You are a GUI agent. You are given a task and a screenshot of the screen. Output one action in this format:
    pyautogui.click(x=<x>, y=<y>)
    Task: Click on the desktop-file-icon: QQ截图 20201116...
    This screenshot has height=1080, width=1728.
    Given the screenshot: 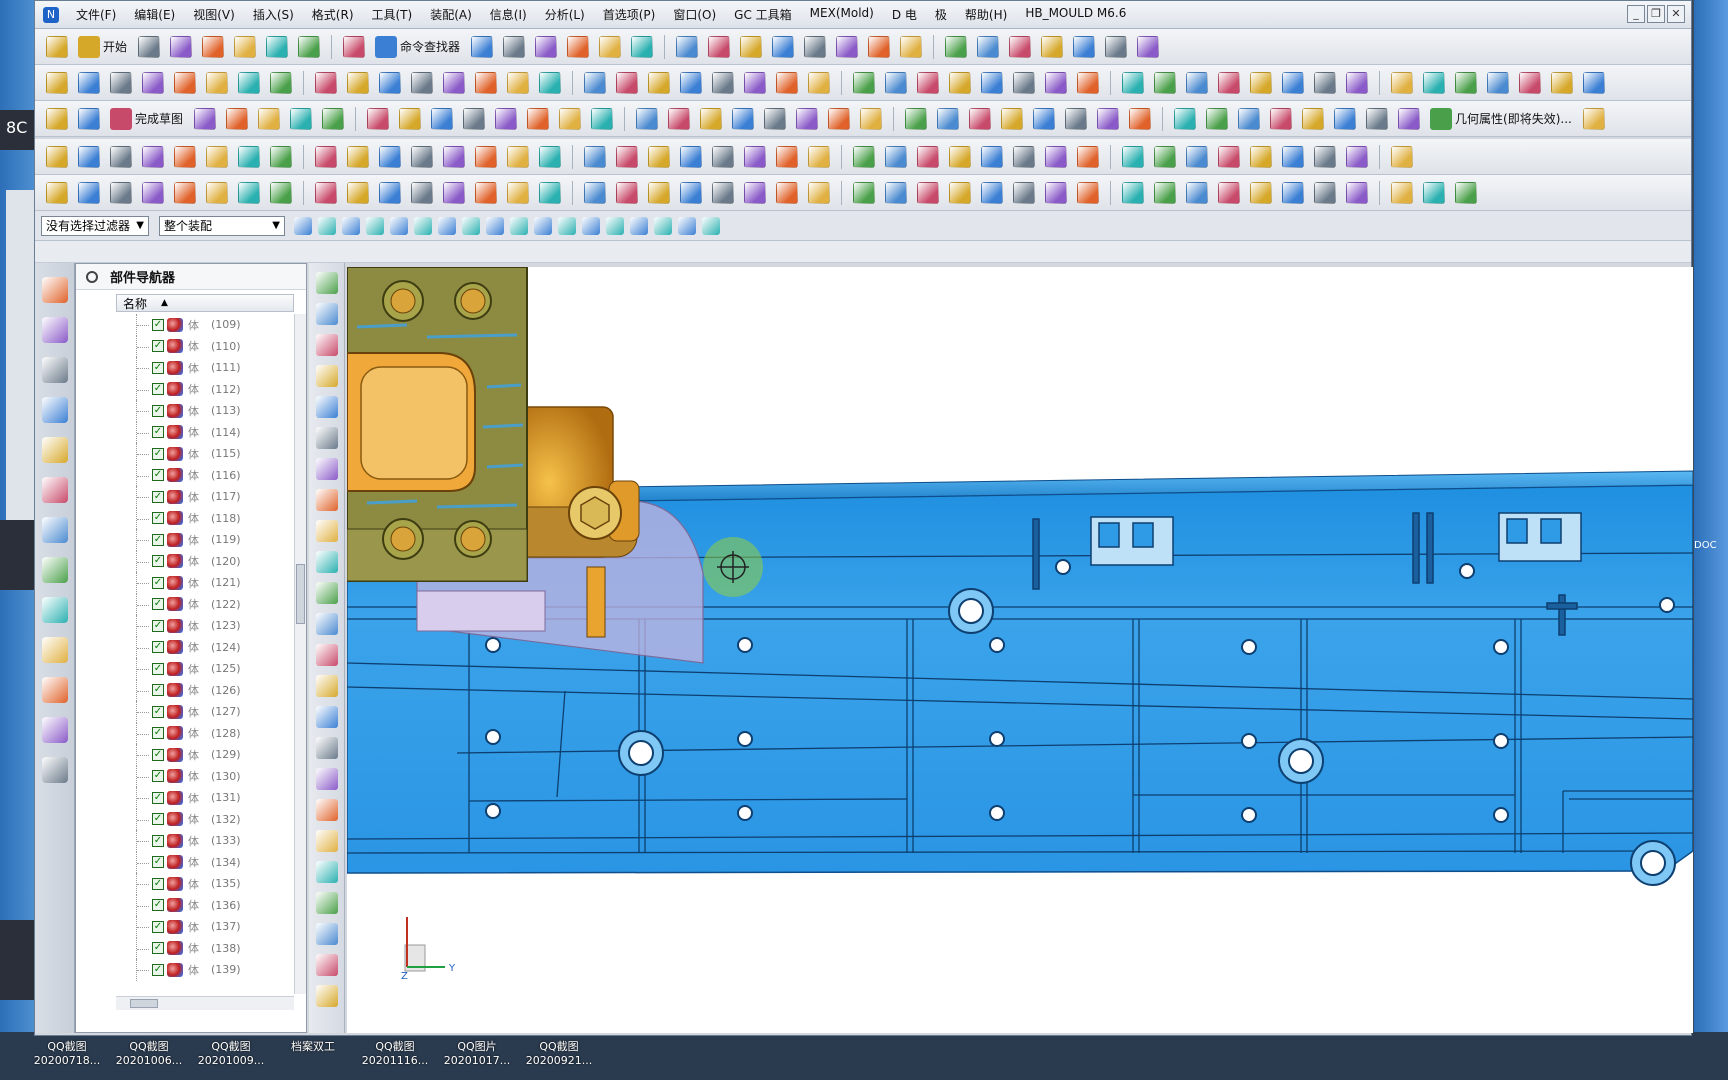 What is the action you would take?
    pyautogui.click(x=395, y=1054)
    